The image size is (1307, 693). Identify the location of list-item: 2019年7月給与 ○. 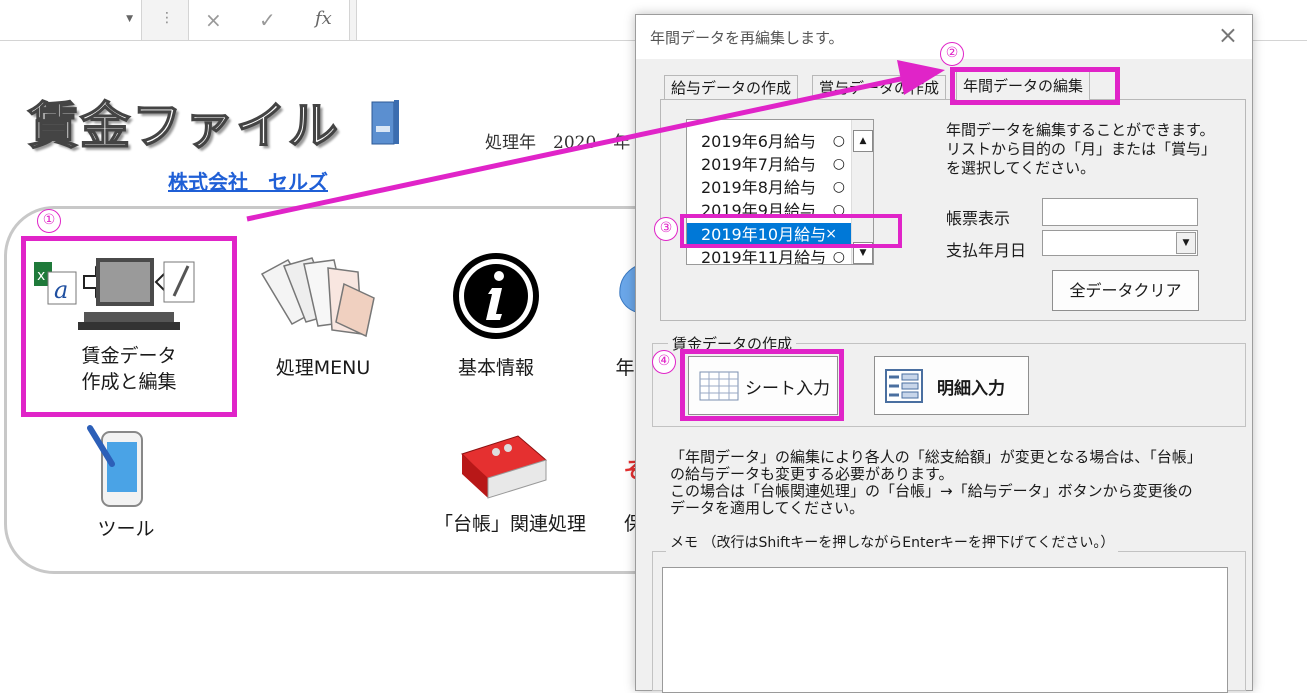
(780, 164).